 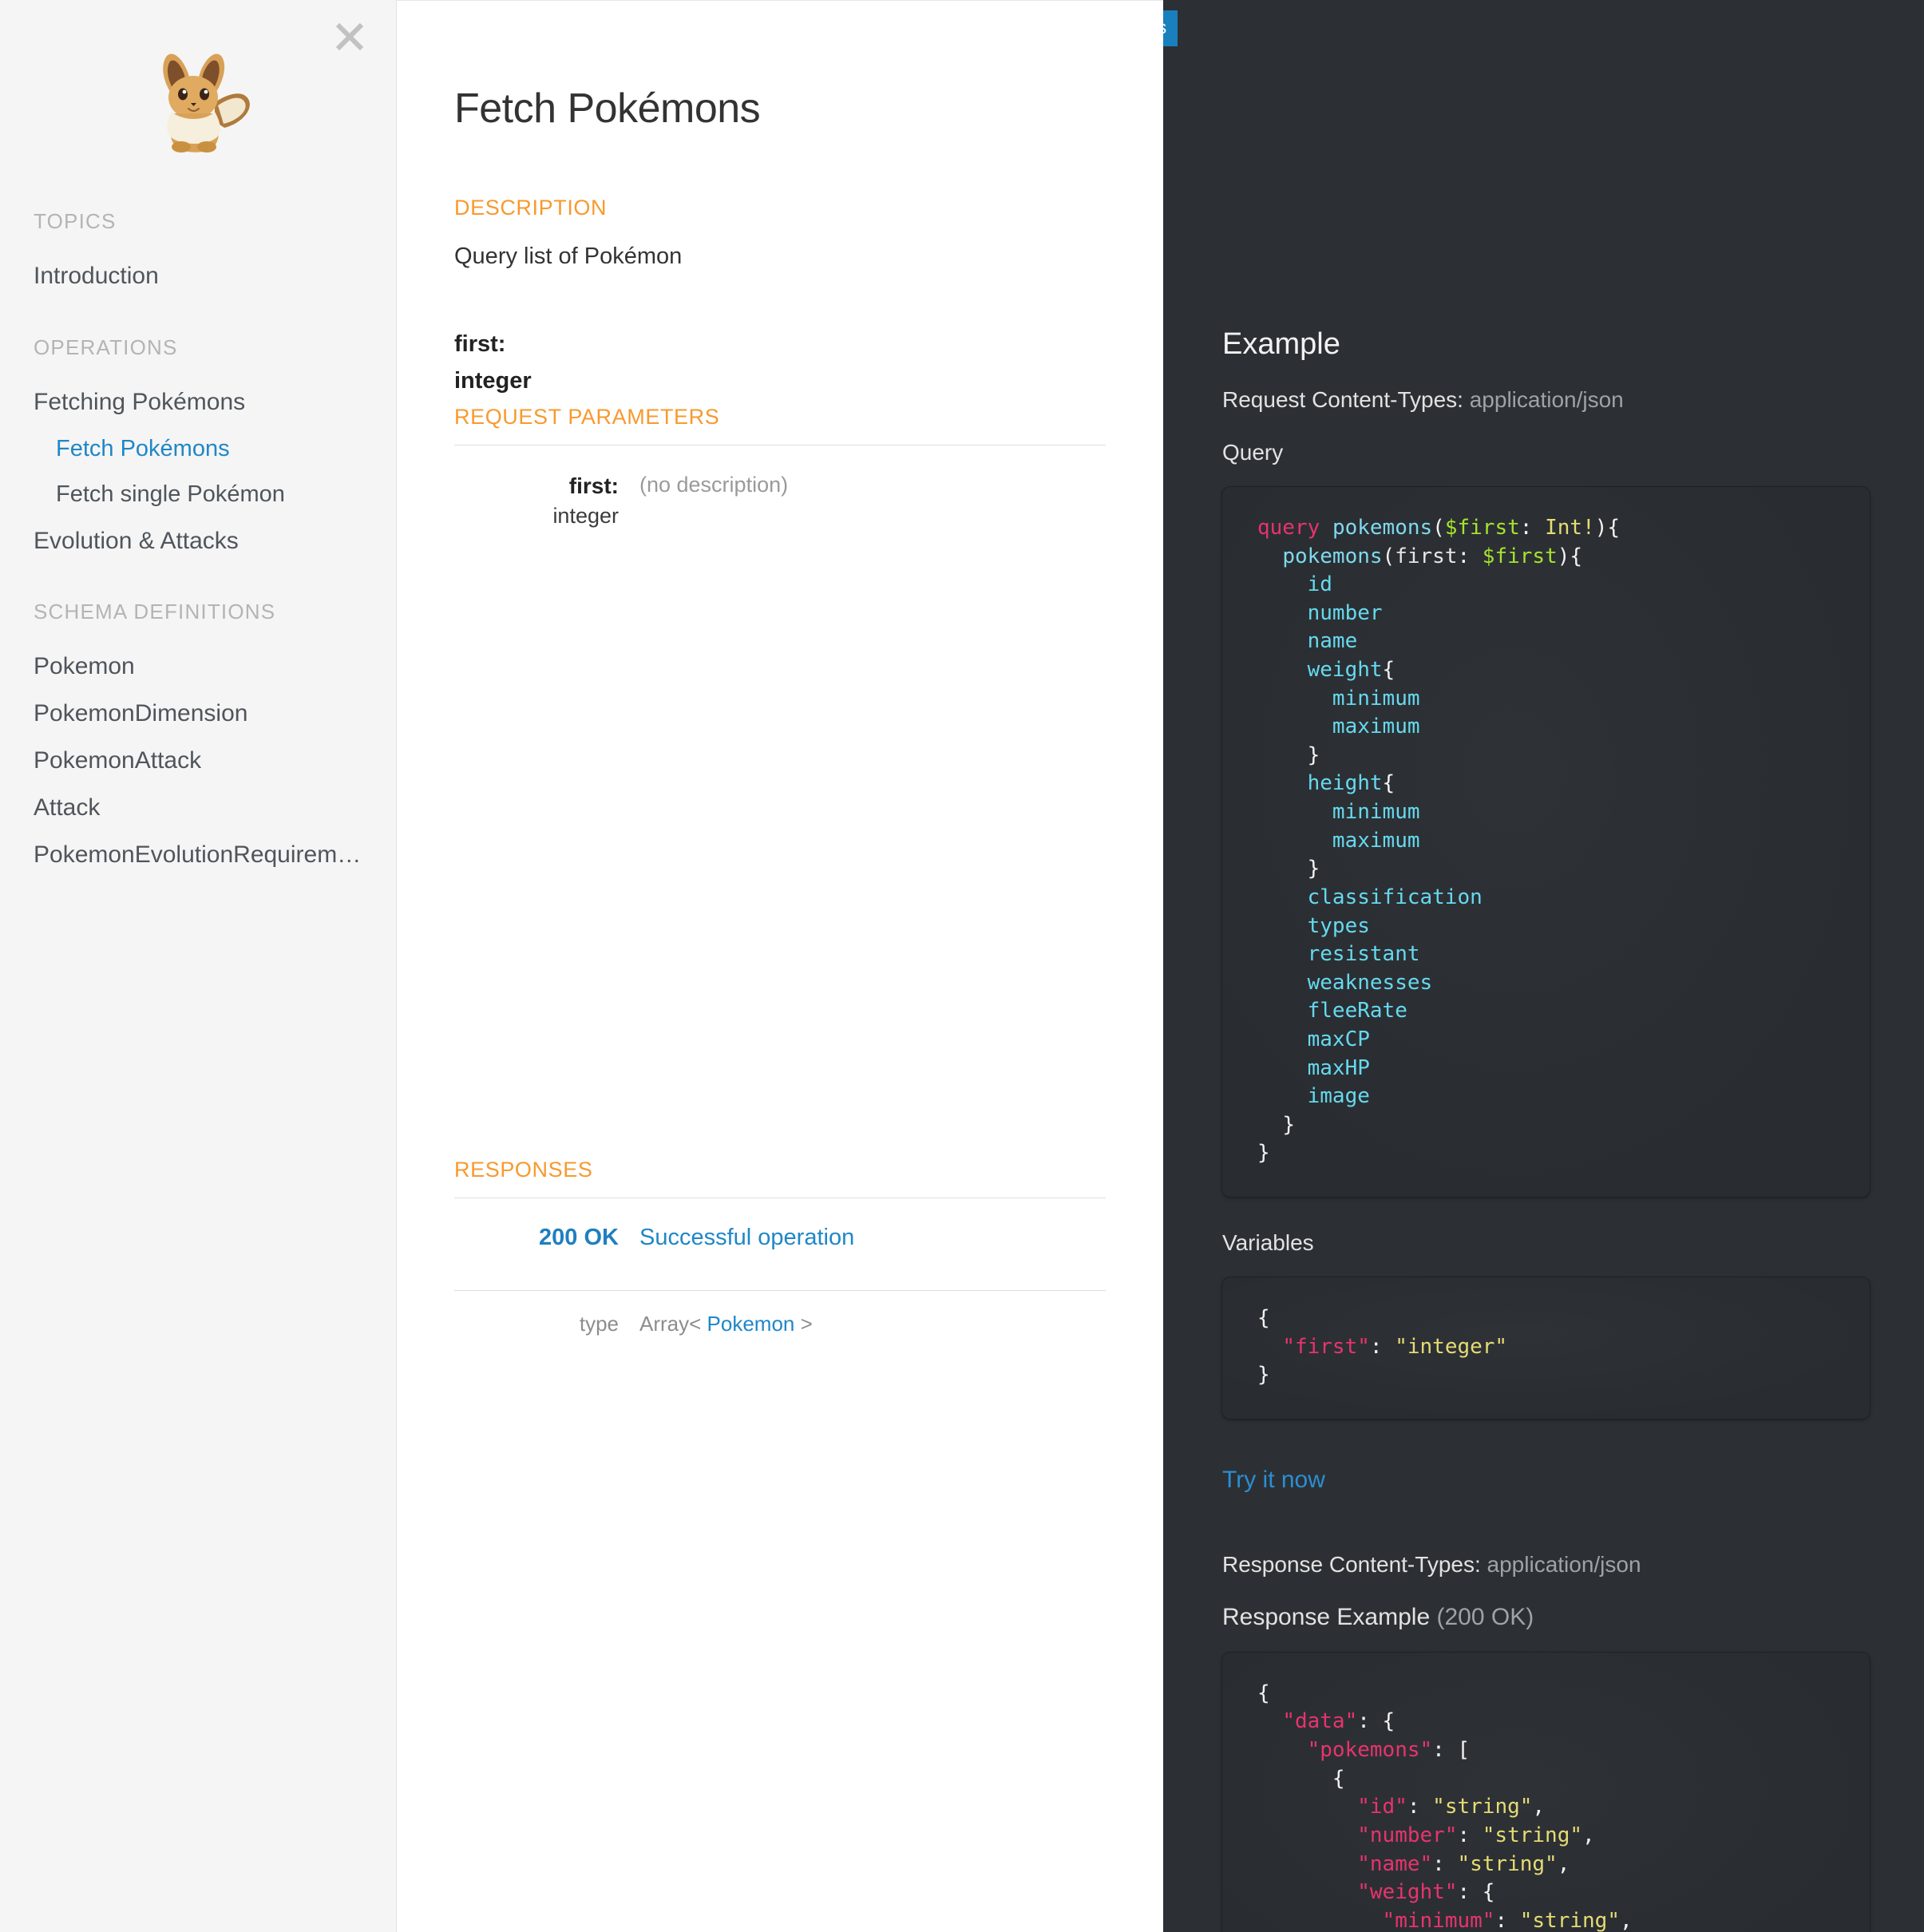 I want to click on close-icon, so click(x=349, y=36).